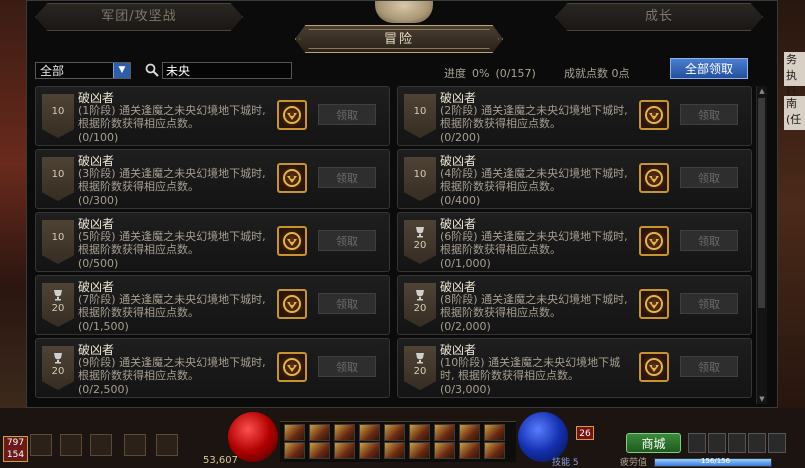 The width and height of the screenshot is (805, 468). I want to click on scroll-thumb, so click(761, 203).